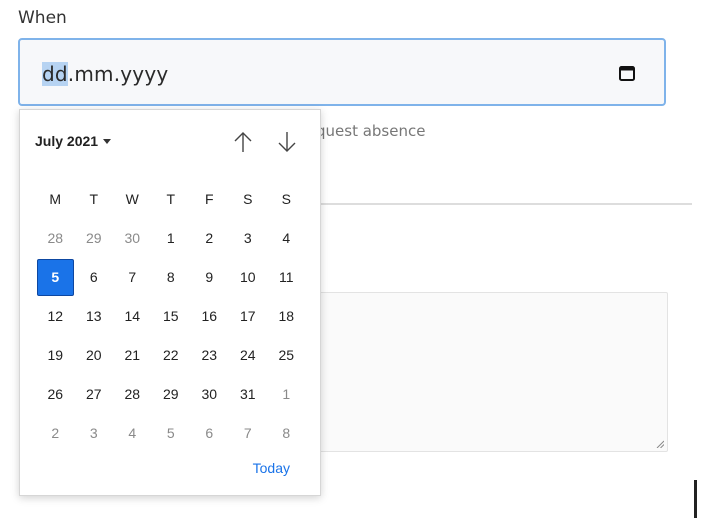 Image resolution: width=708 pixels, height=518 pixels. Describe the element at coordinates (55, 199) in the screenshot. I see `weekday-header: M` at that location.